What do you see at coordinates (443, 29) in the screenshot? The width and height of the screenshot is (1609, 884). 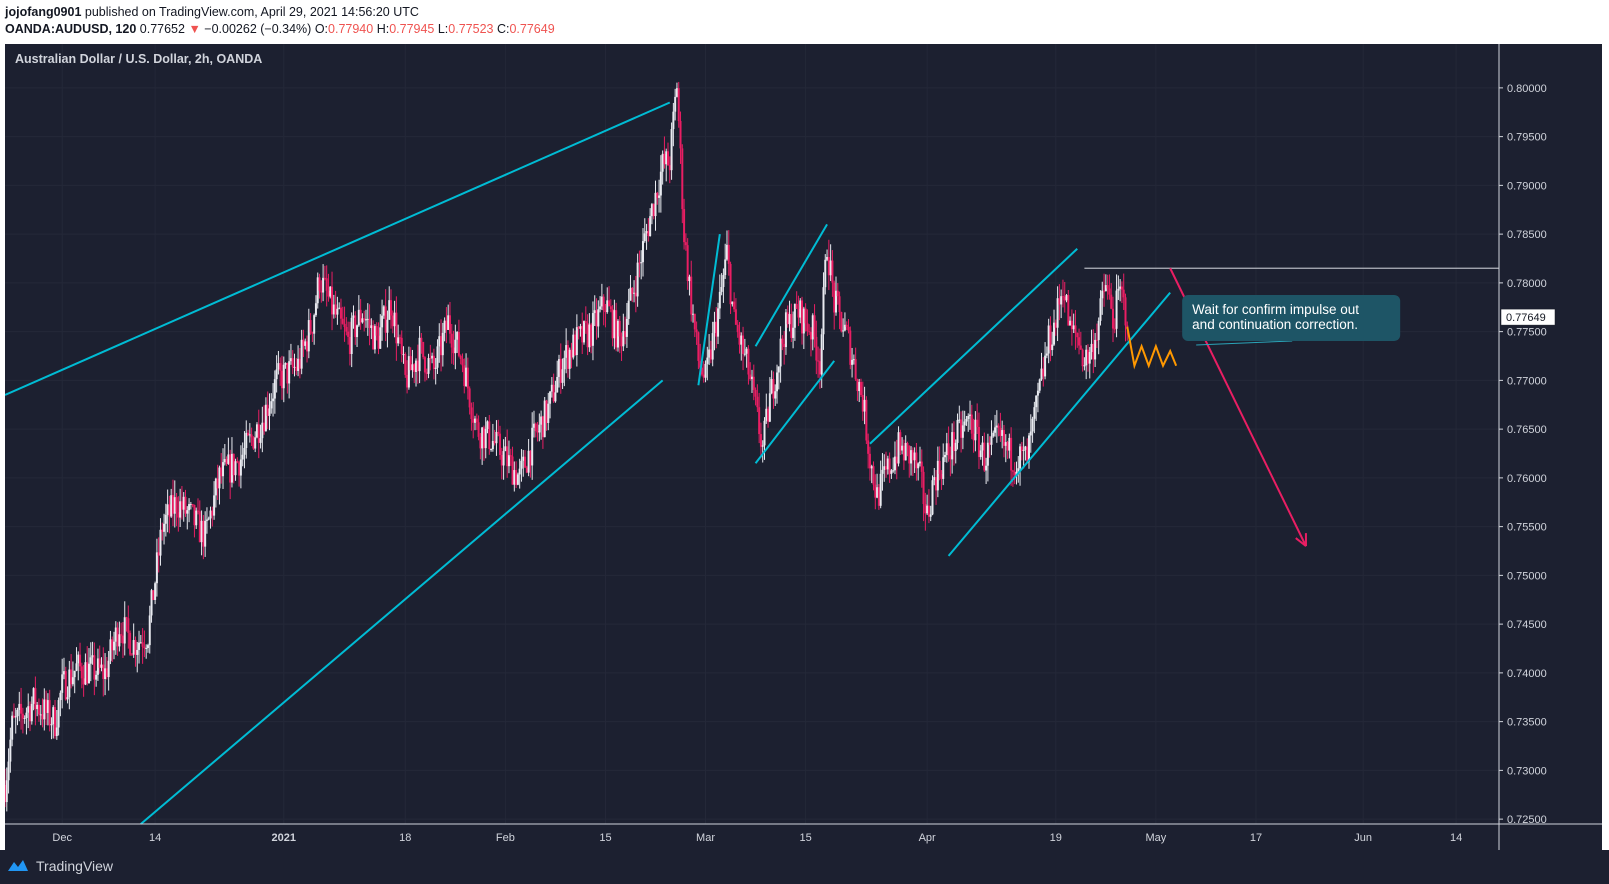 I see `low-label: L:` at bounding box center [443, 29].